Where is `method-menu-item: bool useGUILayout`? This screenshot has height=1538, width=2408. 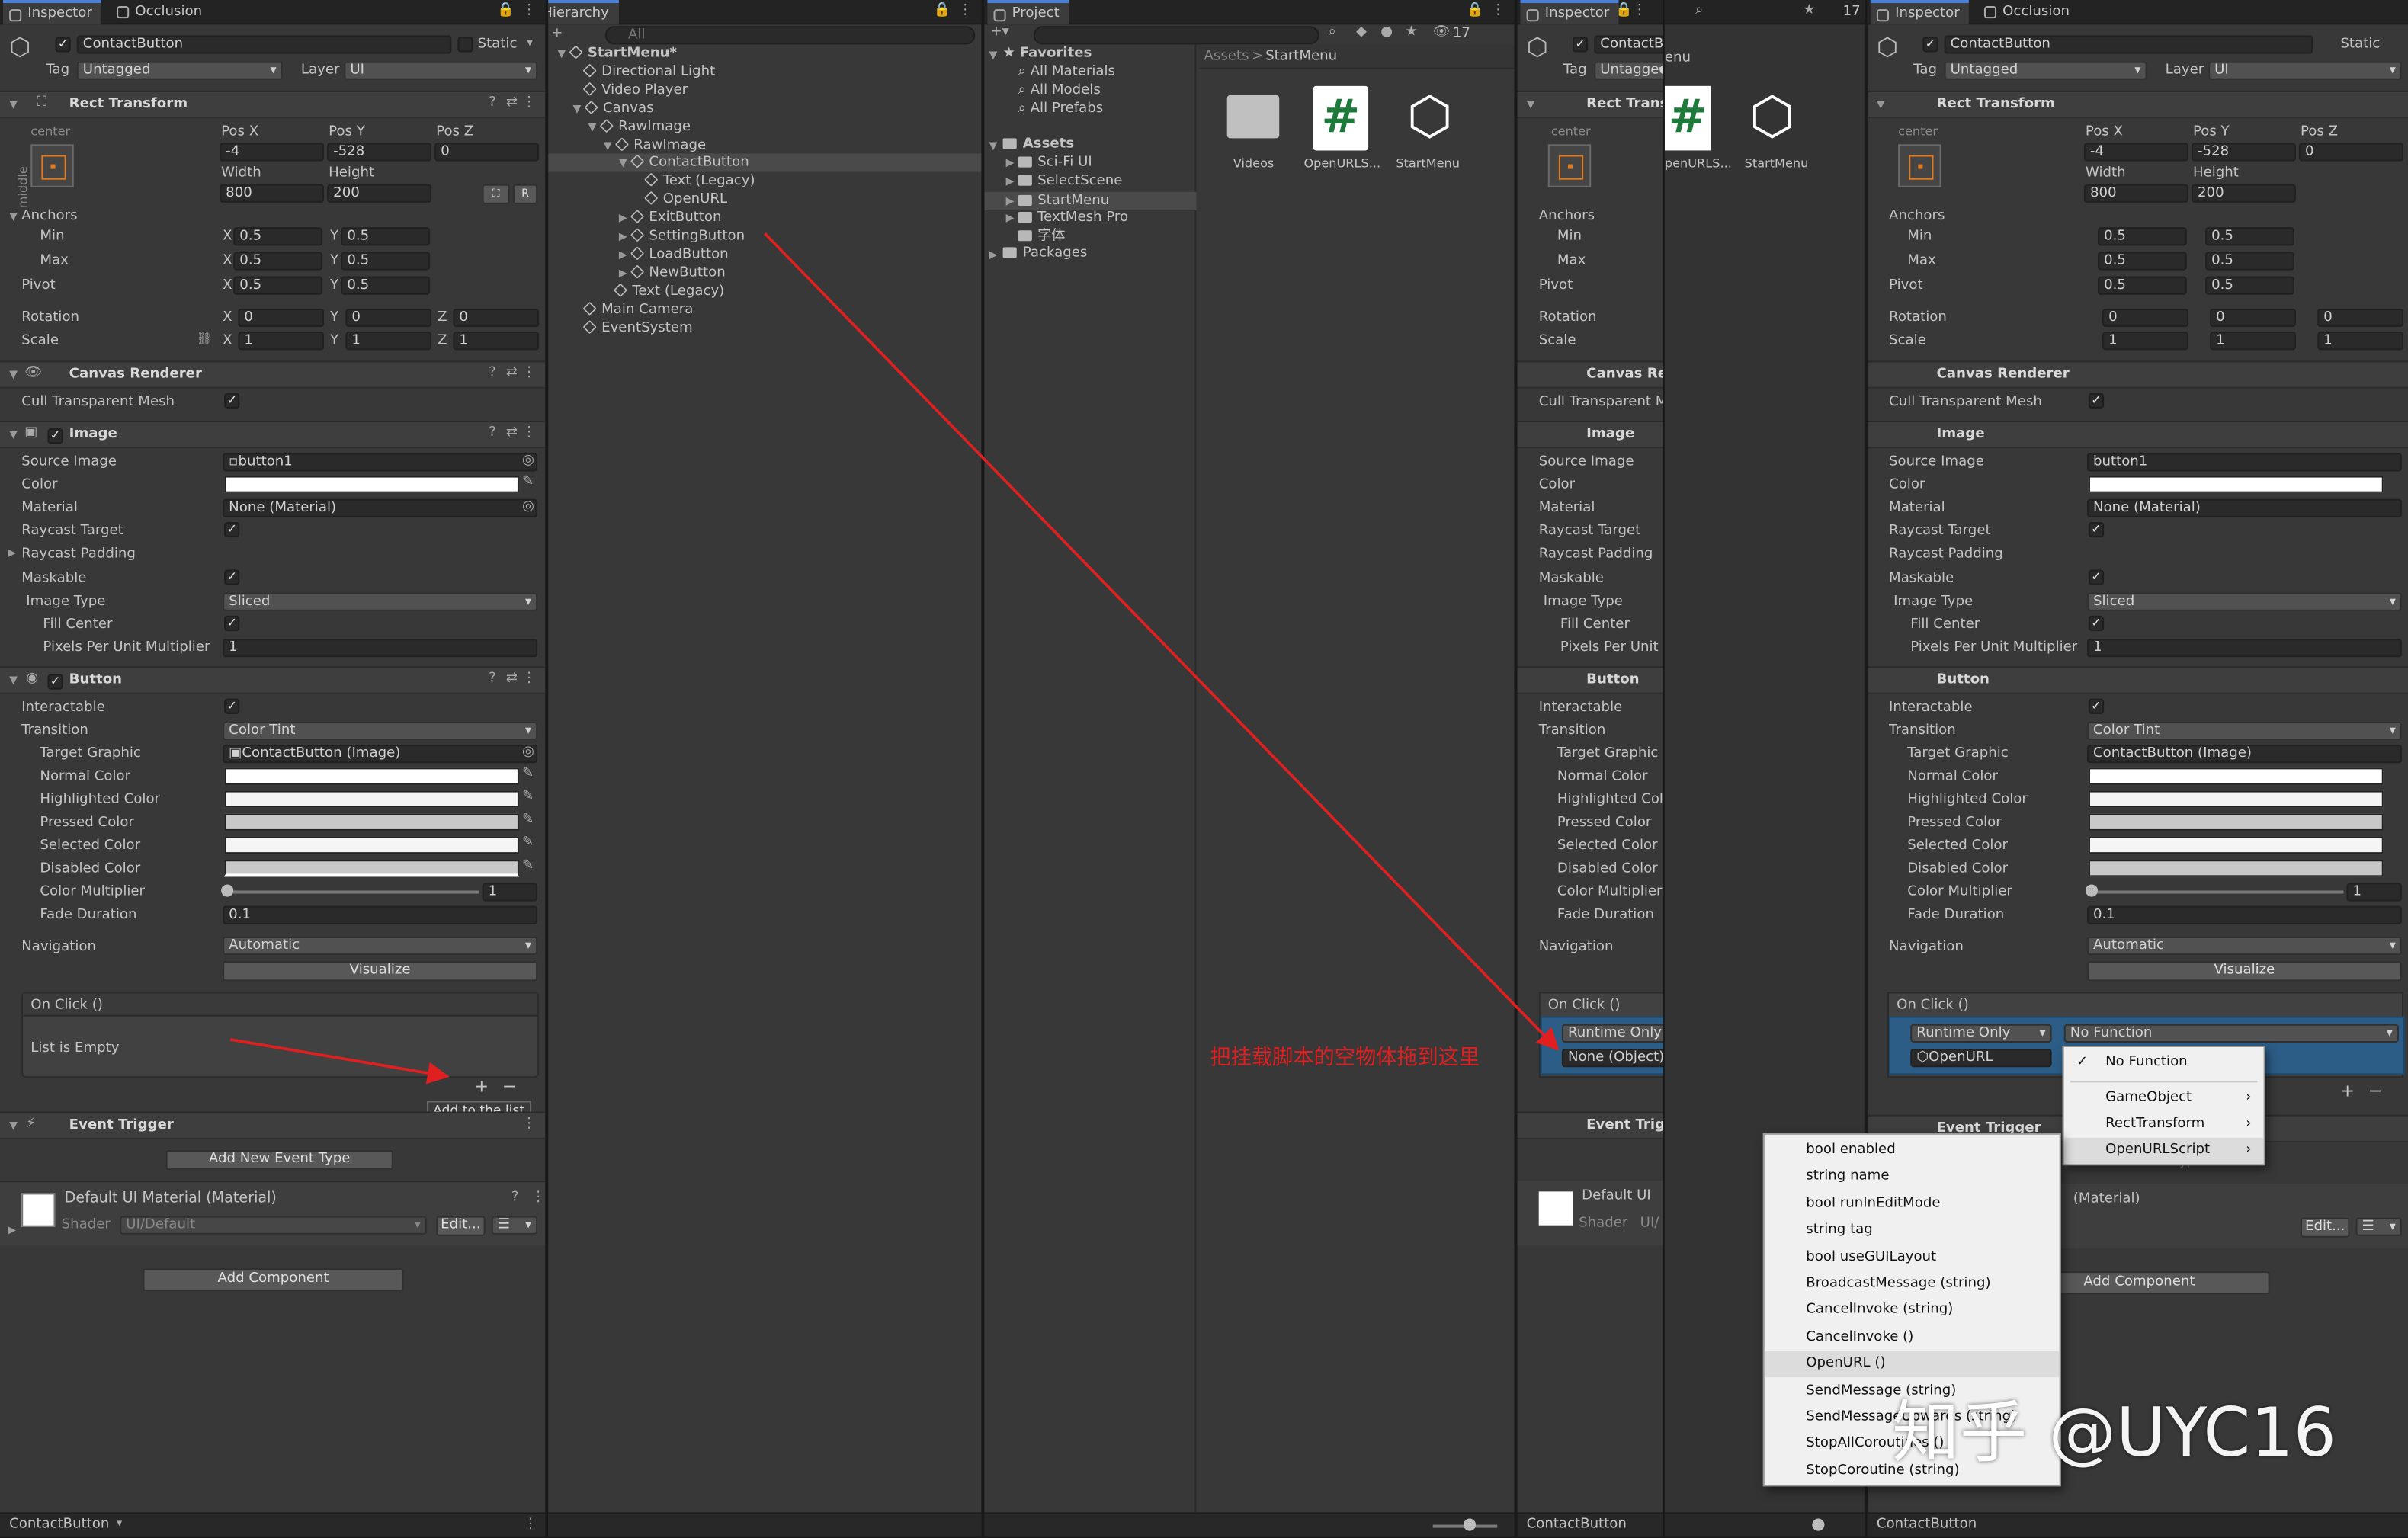 method-menu-item: bool useGUILayout is located at coordinates (1912, 1257).